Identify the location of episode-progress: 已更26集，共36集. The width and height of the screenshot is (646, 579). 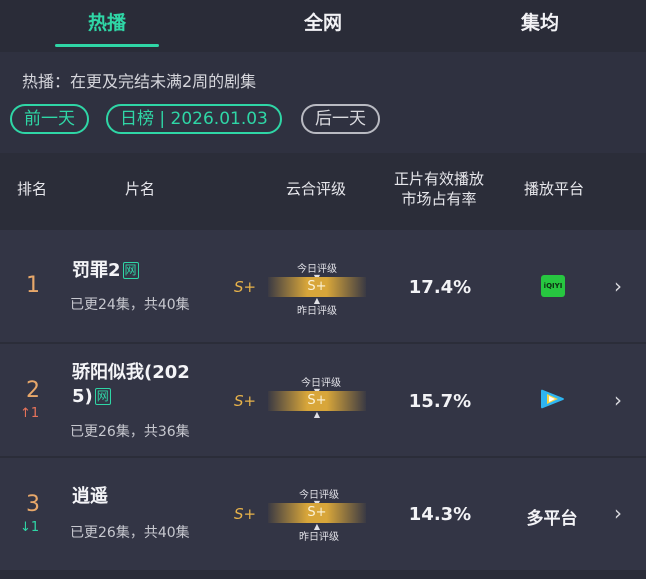
(130, 432).